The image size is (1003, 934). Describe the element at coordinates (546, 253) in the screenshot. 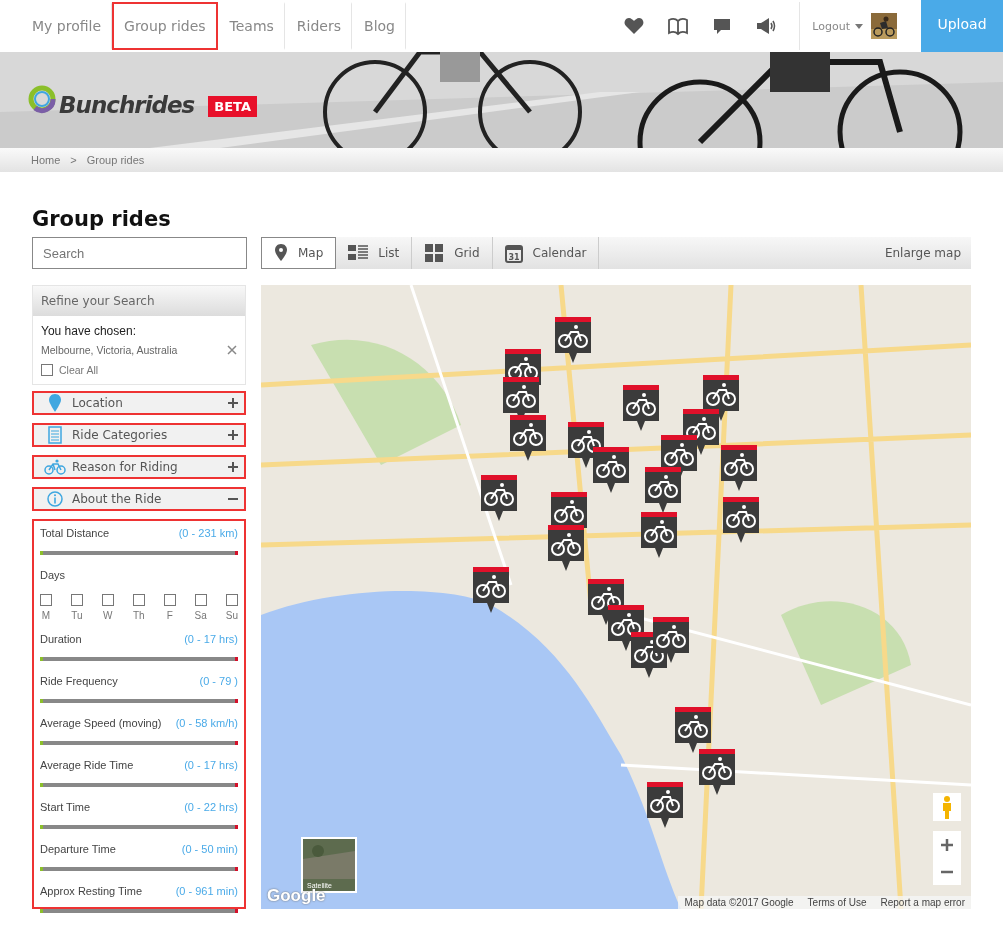

I see `view-tab: 31 Calendar` at that location.